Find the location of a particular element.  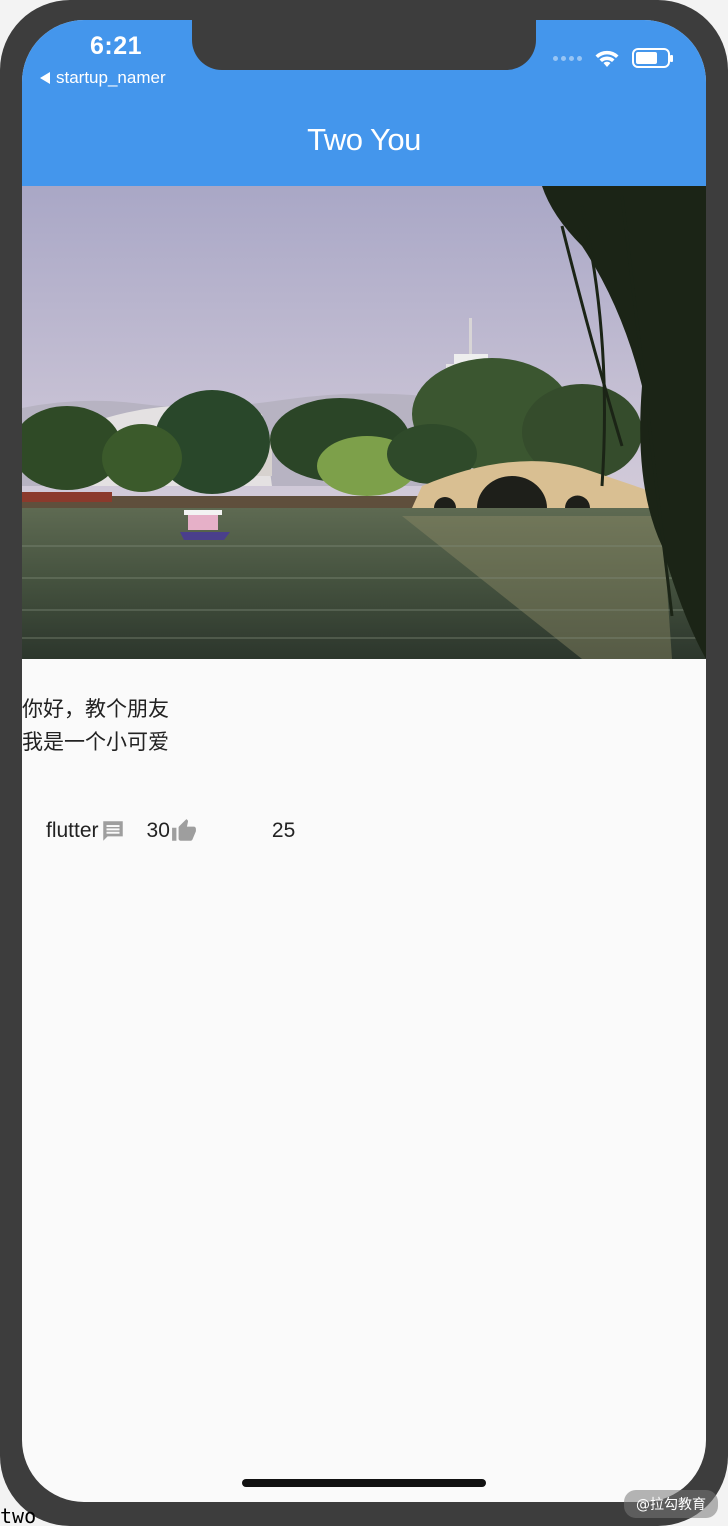

home-indicator is located at coordinates (364, 1483).